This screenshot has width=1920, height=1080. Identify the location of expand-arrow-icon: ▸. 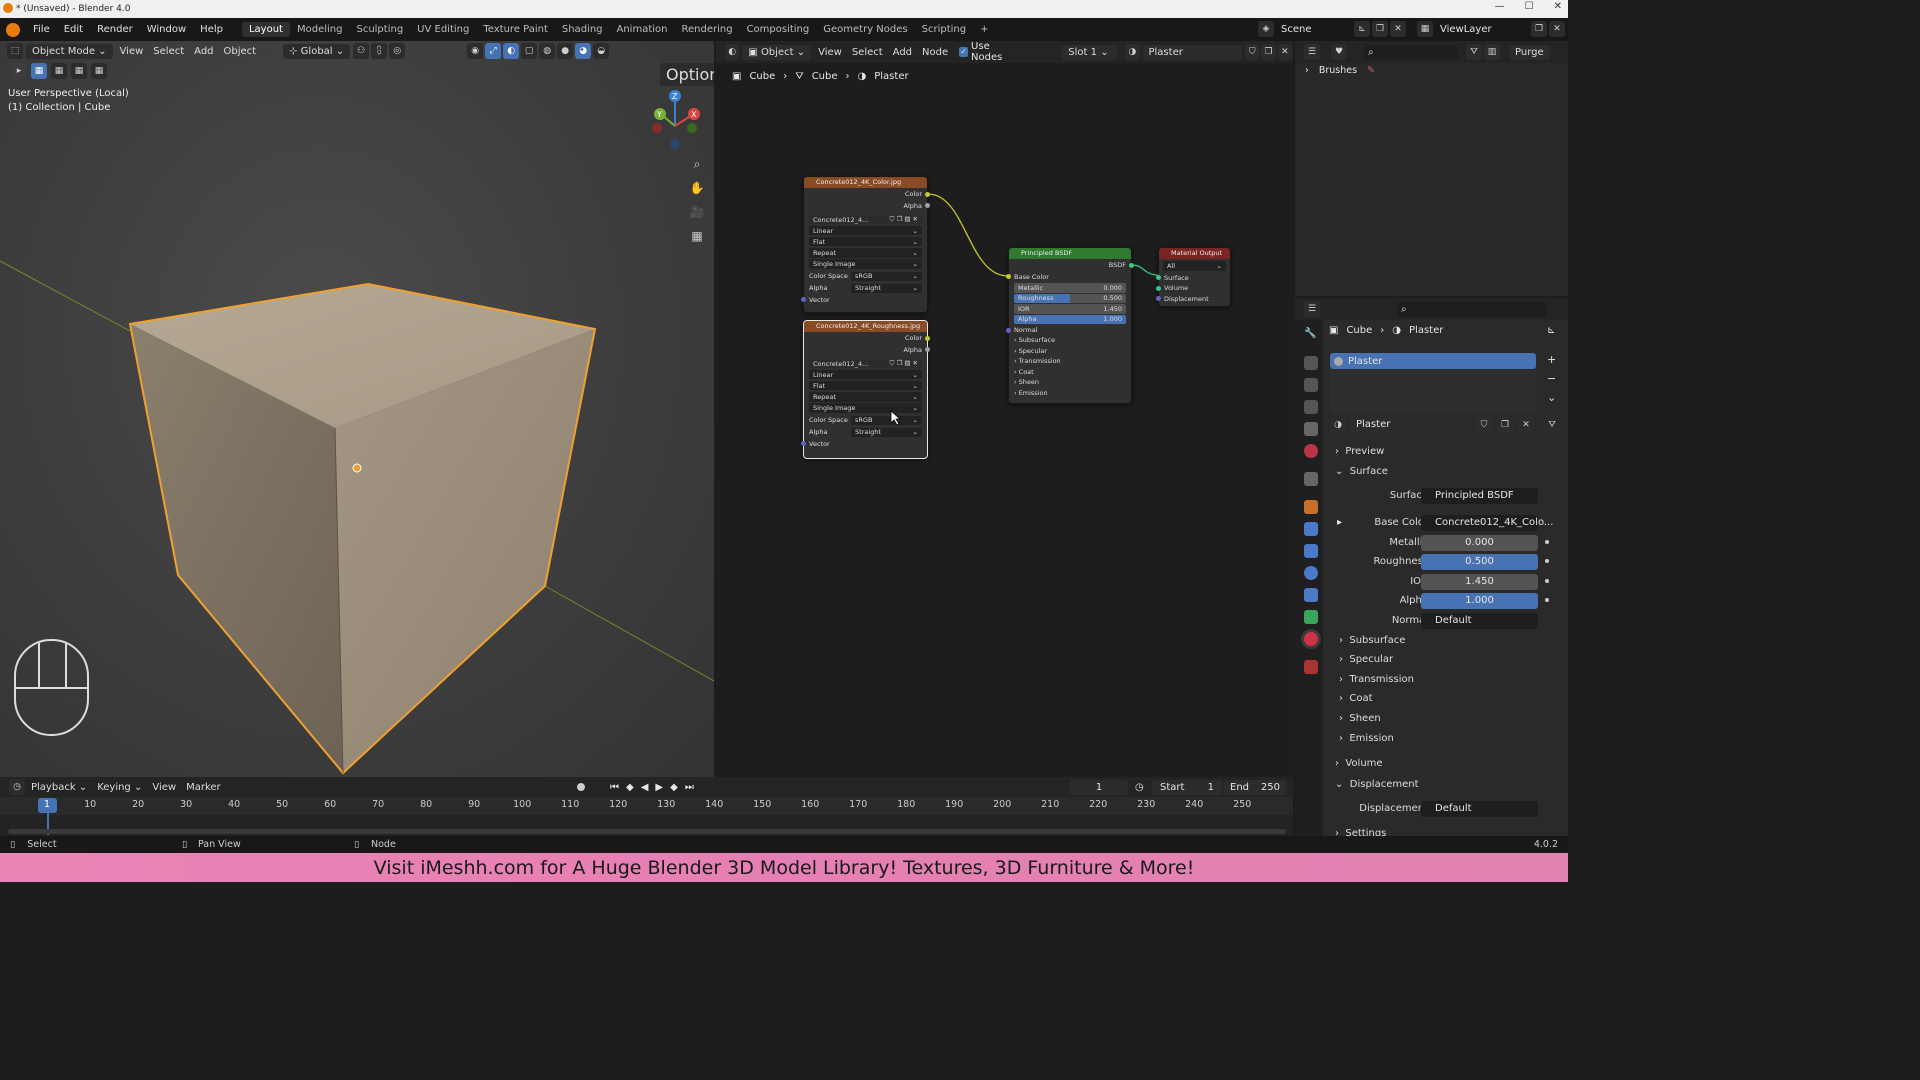
(1339, 522).